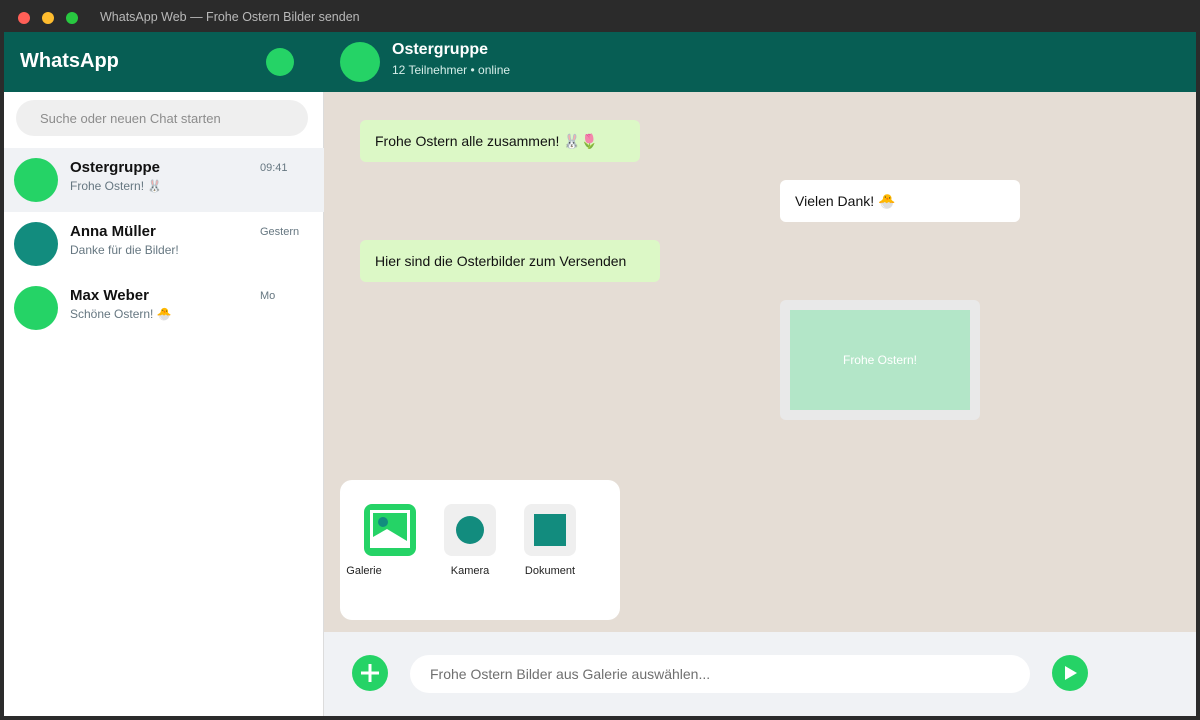 The image size is (1200, 720). Describe the element at coordinates (390, 530) in the screenshot. I see `gallery-icon` at that location.